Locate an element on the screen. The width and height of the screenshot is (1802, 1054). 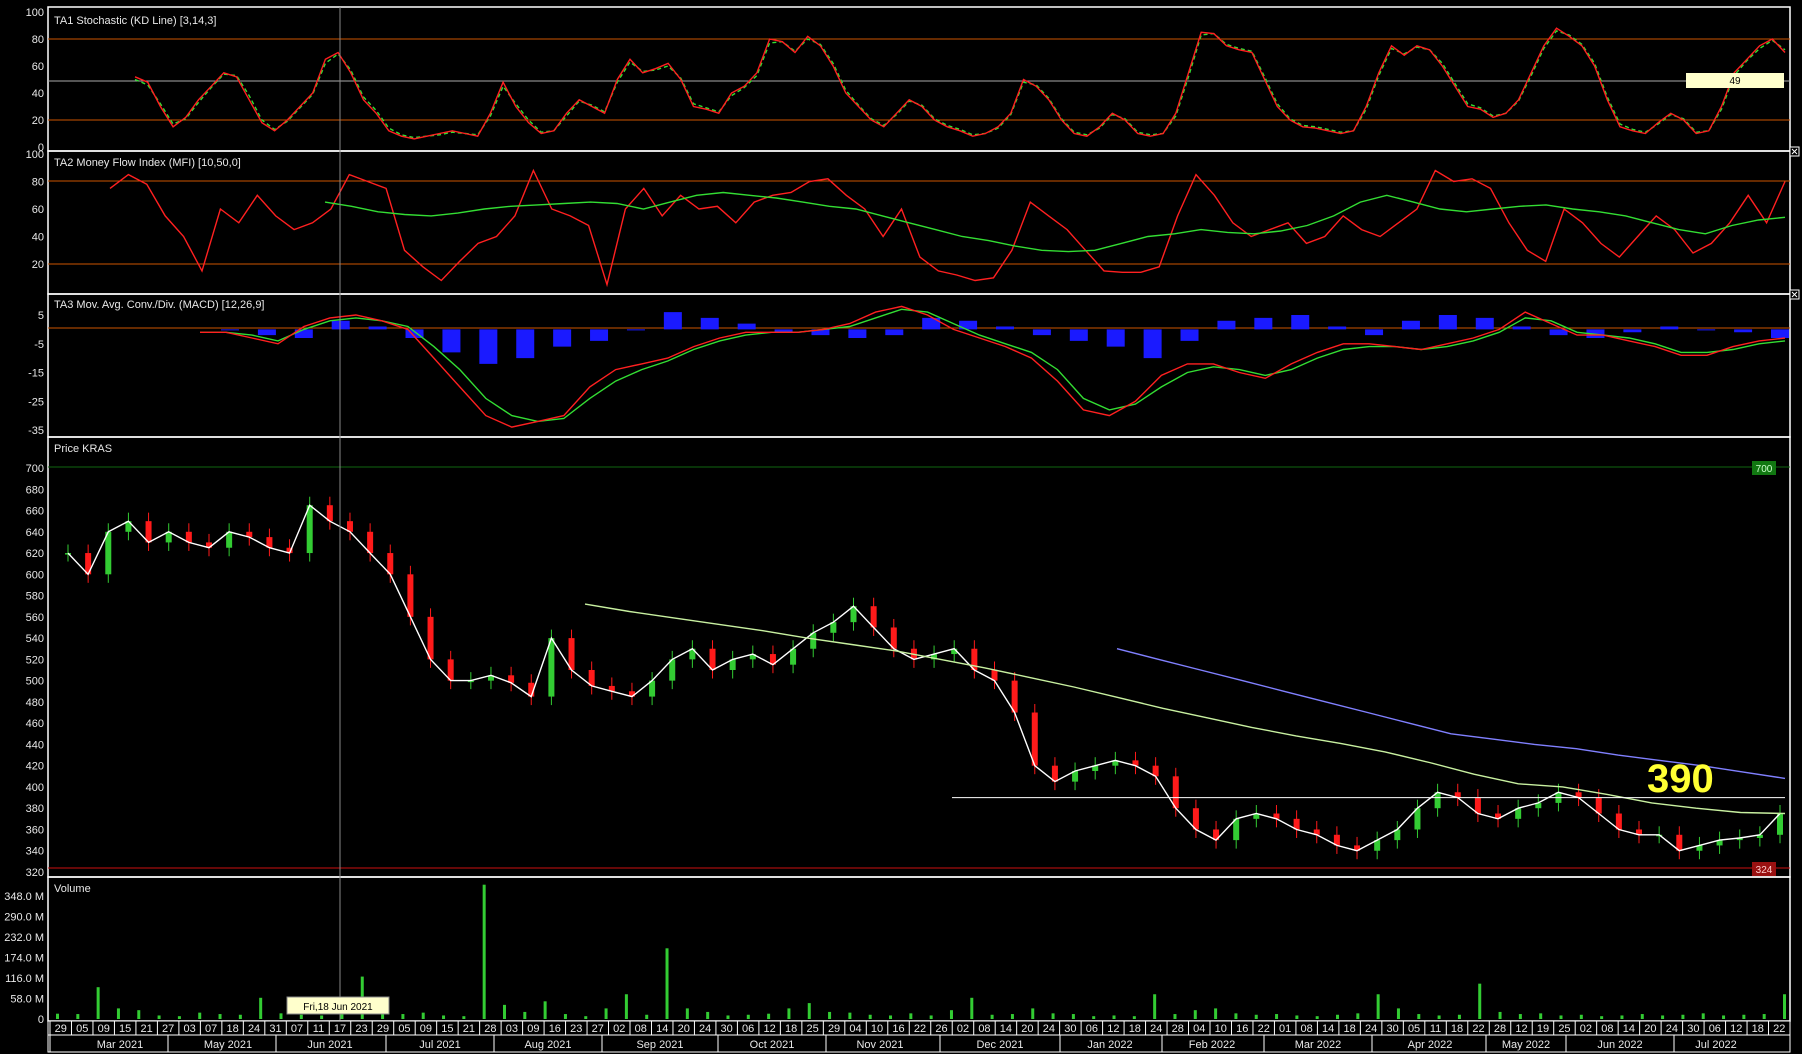
stoch-title: TA1 Stochastic (KD Line) [3,14,3] is located at coordinates (135, 21).